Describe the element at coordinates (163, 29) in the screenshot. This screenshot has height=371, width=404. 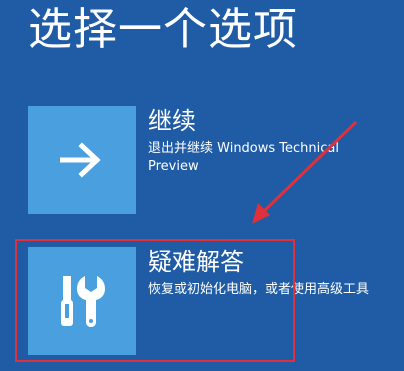
I see `page-title: 选择一个选项` at that location.